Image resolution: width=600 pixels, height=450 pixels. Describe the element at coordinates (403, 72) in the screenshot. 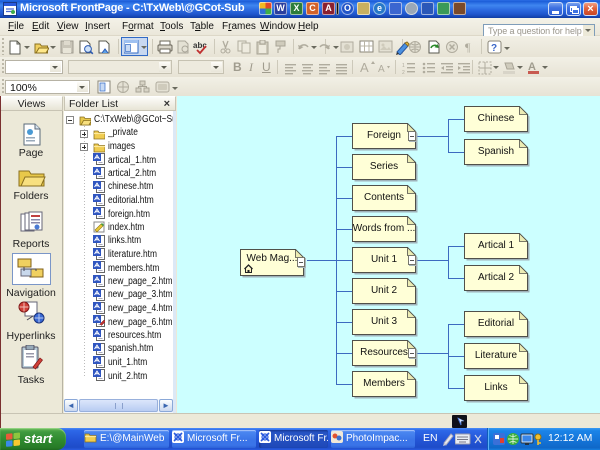

I see `svg-text: 2` at that location.